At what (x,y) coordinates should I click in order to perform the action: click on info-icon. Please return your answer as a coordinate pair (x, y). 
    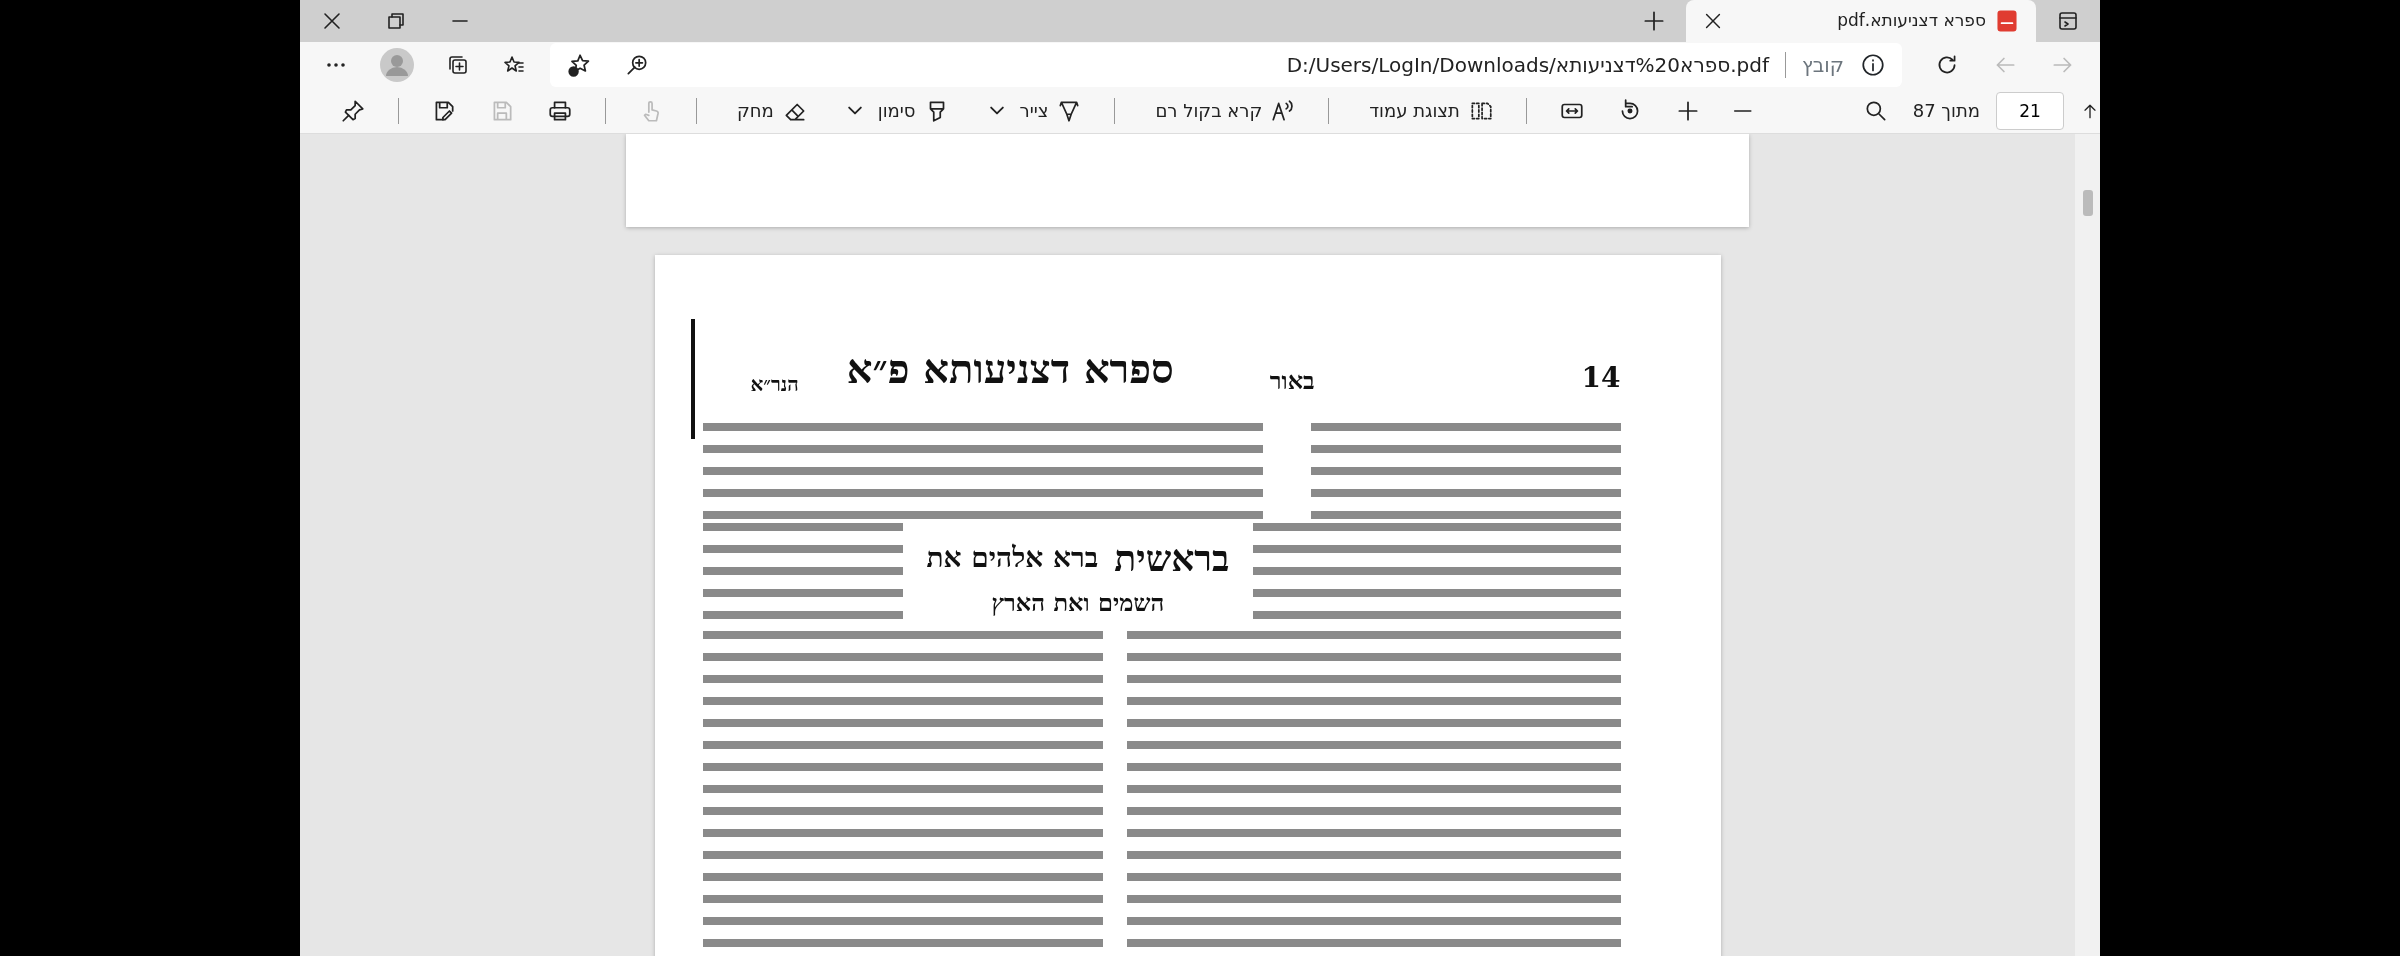
    Looking at the image, I should click on (1873, 65).